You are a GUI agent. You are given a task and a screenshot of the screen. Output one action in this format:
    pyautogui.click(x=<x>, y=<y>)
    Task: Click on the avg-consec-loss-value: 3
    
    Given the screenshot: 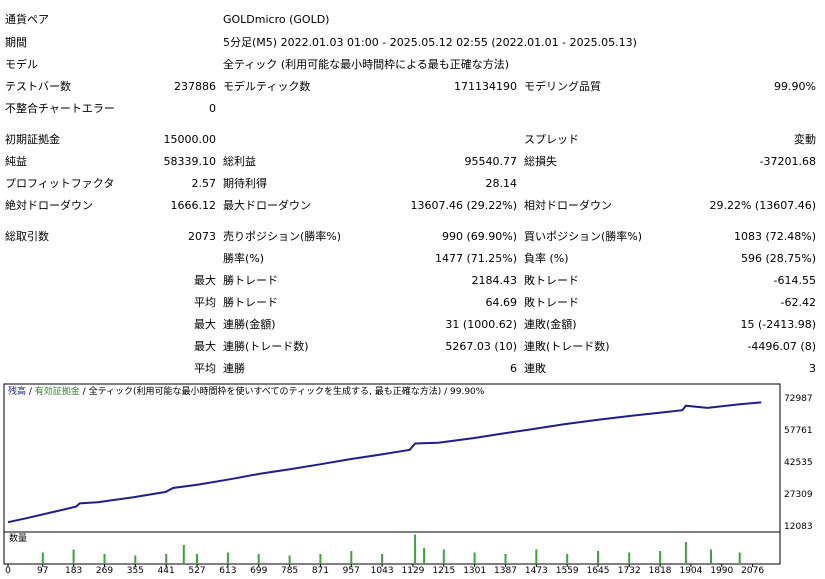 What is the action you would take?
    pyautogui.click(x=812, y=368)
    